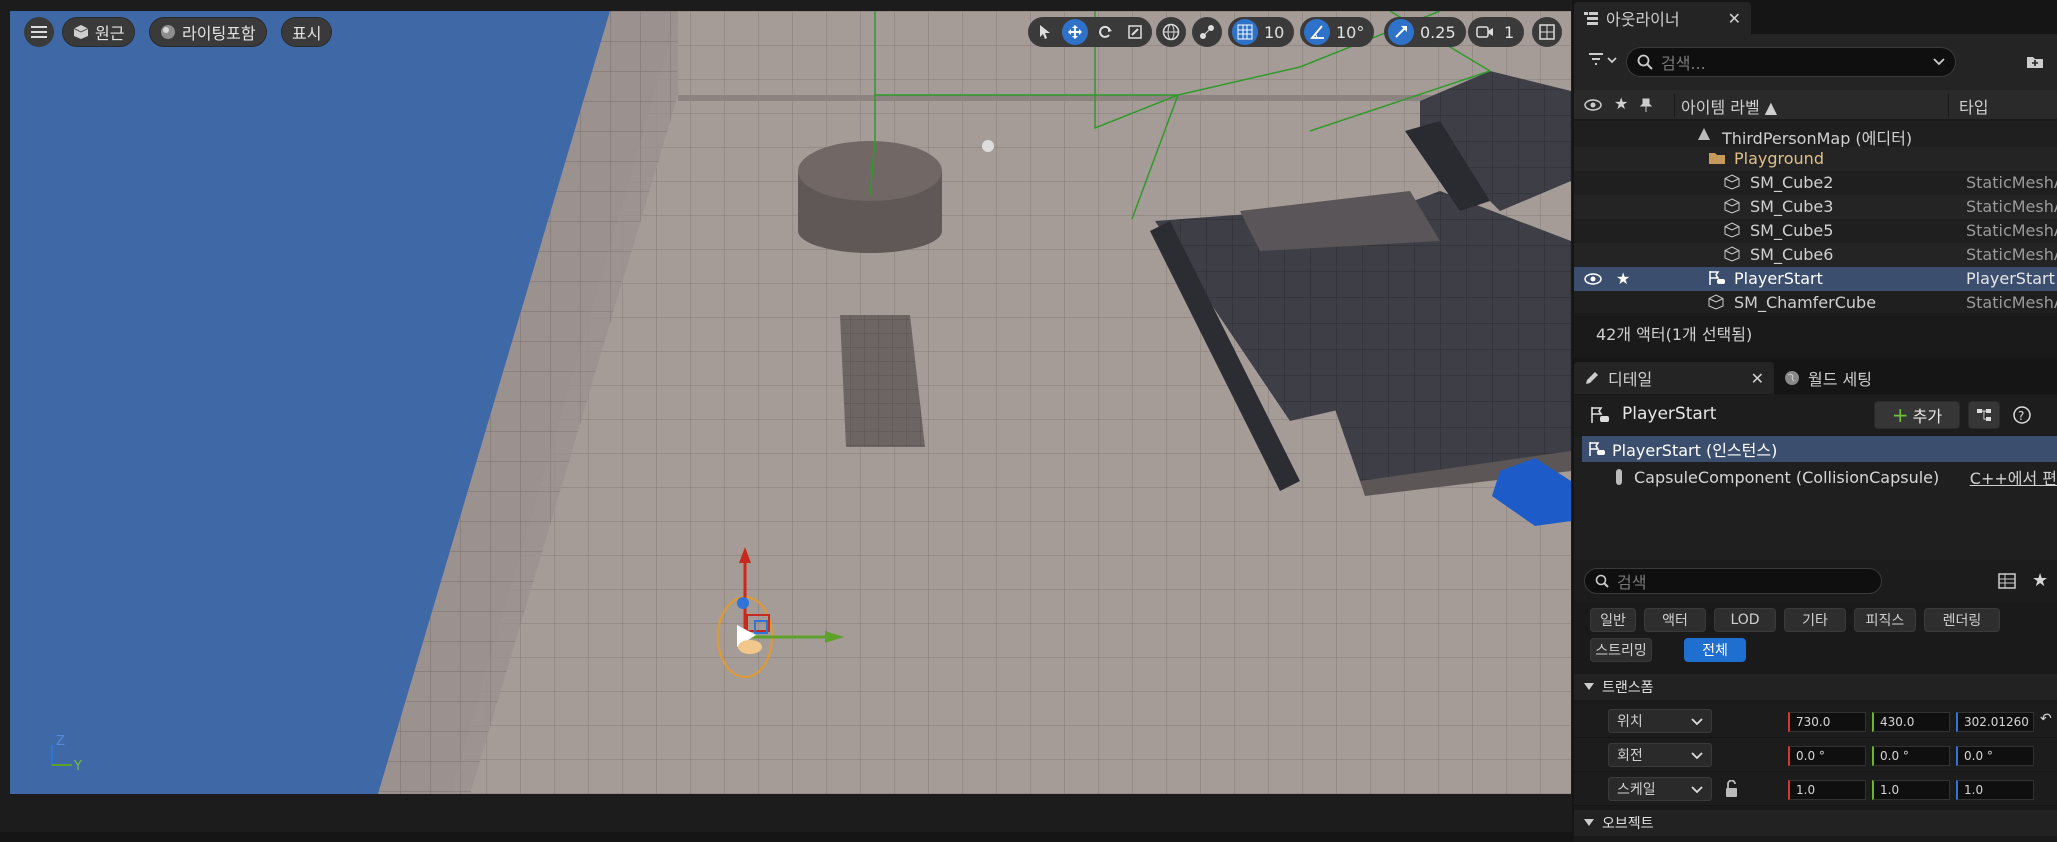 The height and width of the screenshot is (842, 2057). I want to click on tab-outliner-label: 아웃라이너, so click(1643, 19).